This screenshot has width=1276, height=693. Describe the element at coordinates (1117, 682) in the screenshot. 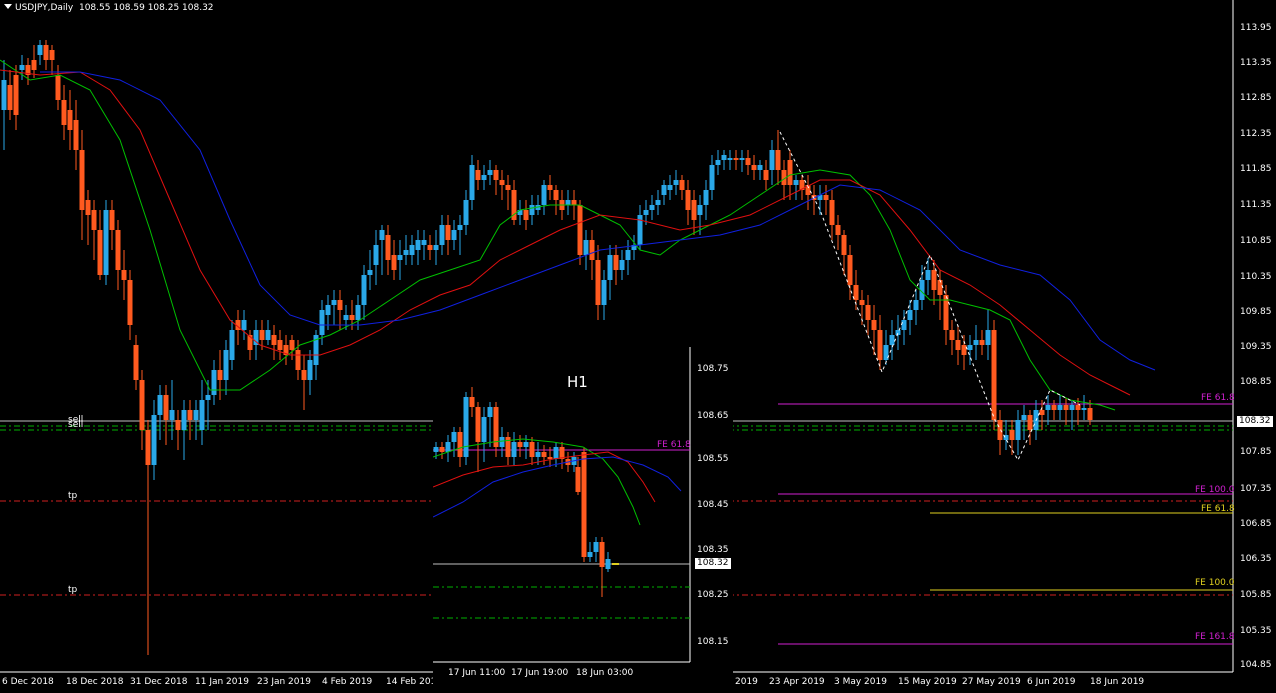

I see `time-tick-label: 18 Jun 2019` at that location.